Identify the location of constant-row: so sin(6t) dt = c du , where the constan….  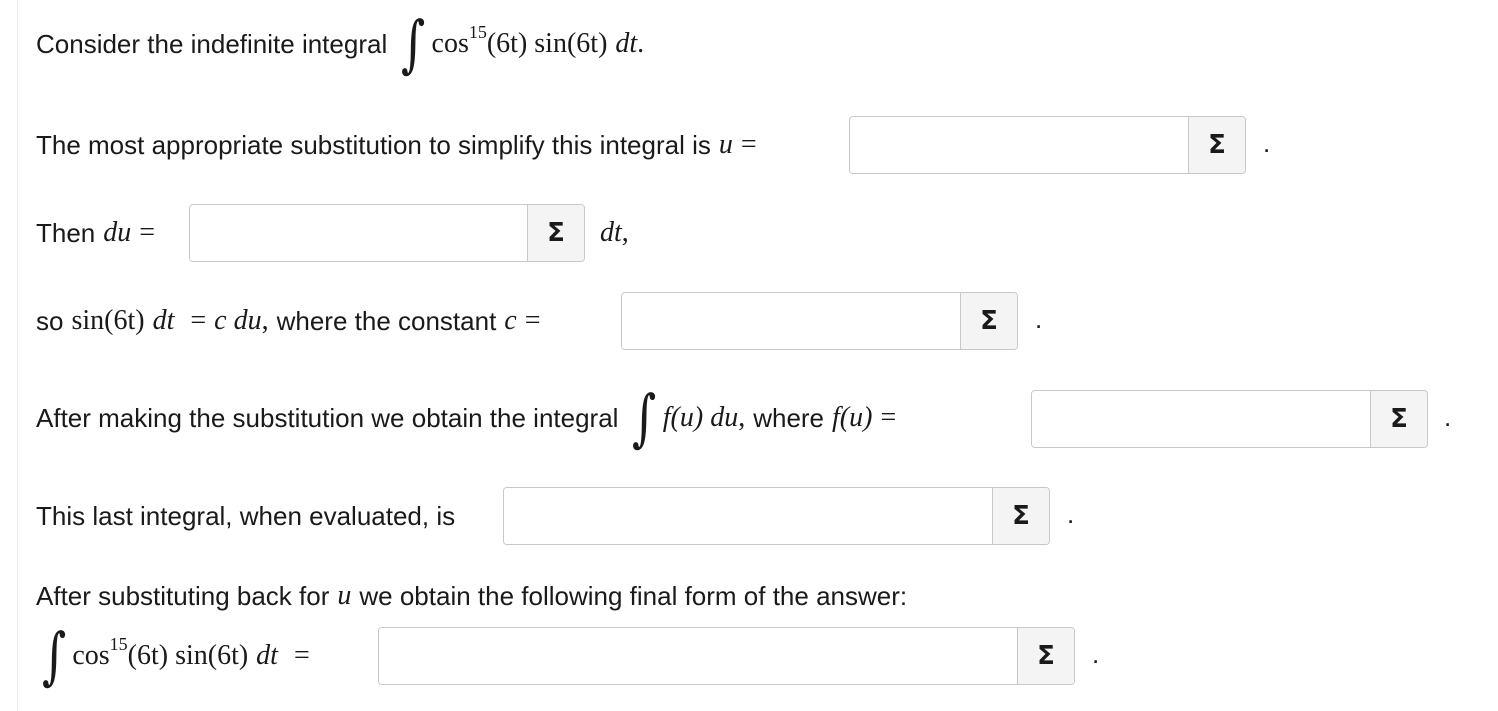
(288, 321).